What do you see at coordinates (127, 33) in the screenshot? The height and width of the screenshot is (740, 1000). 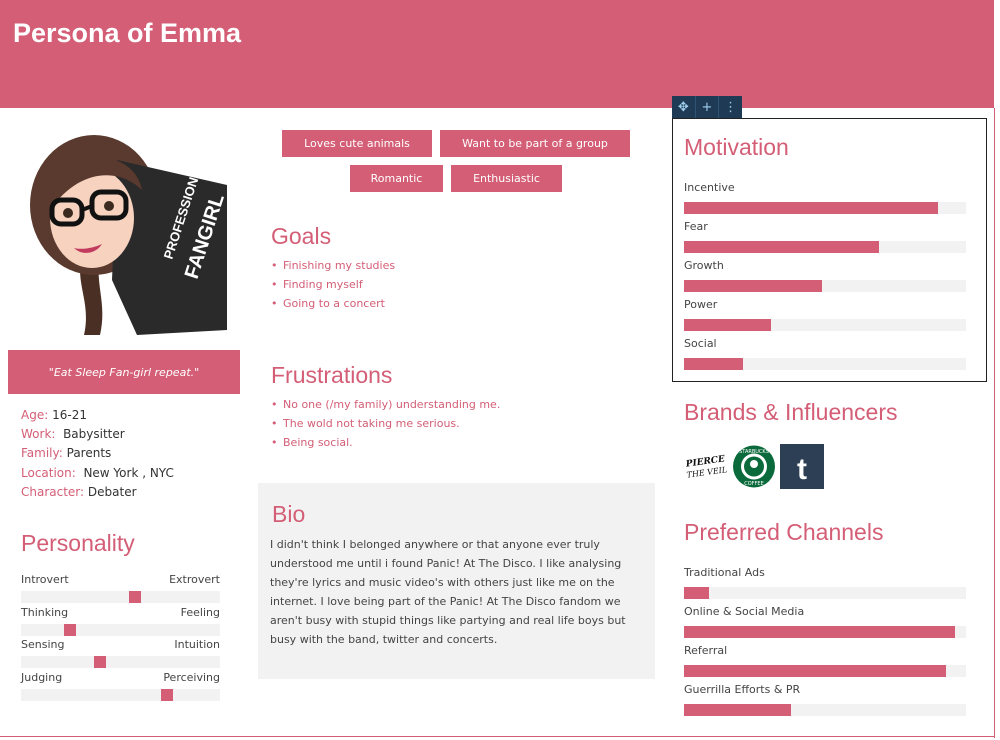 I see `page-title: Persona of Emma` at bounding box center [127, 33].